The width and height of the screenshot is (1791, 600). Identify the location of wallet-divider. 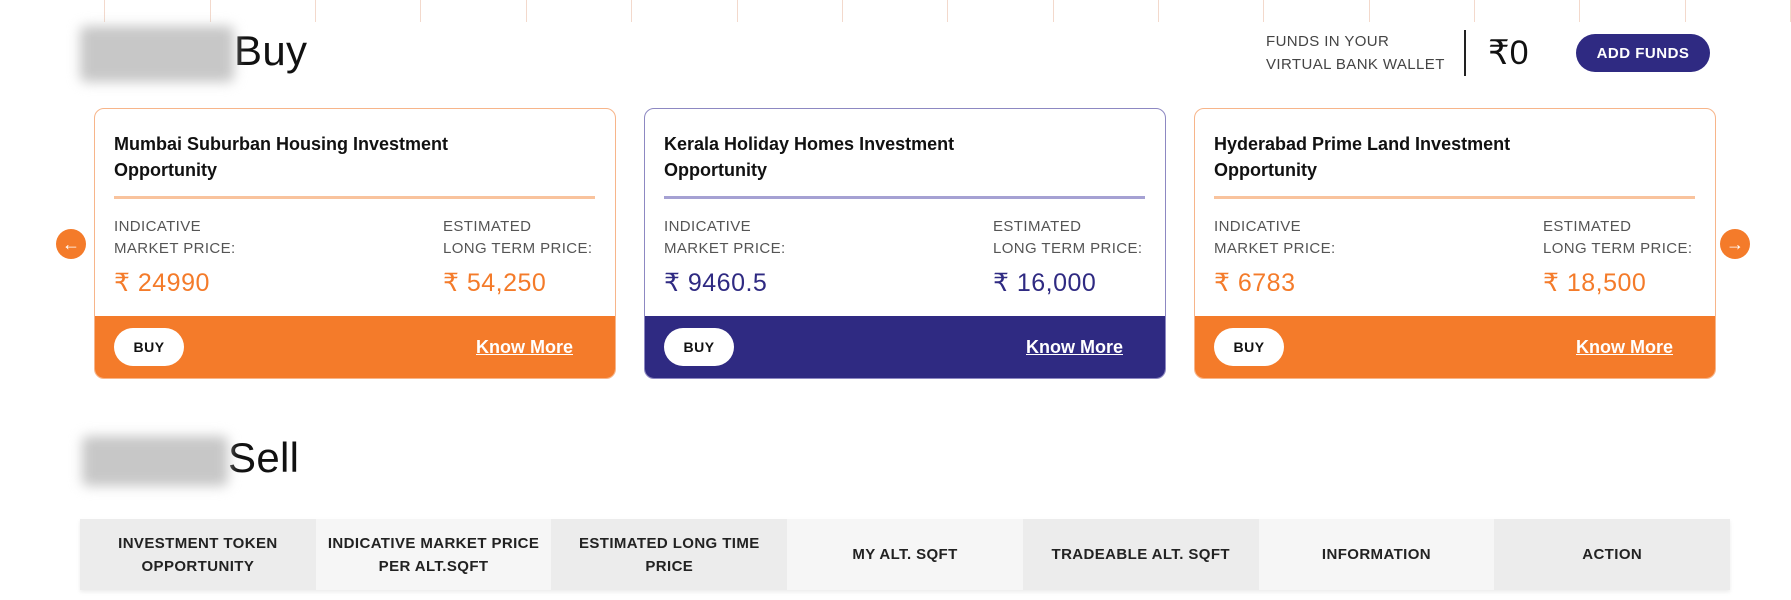
(1465, 53).